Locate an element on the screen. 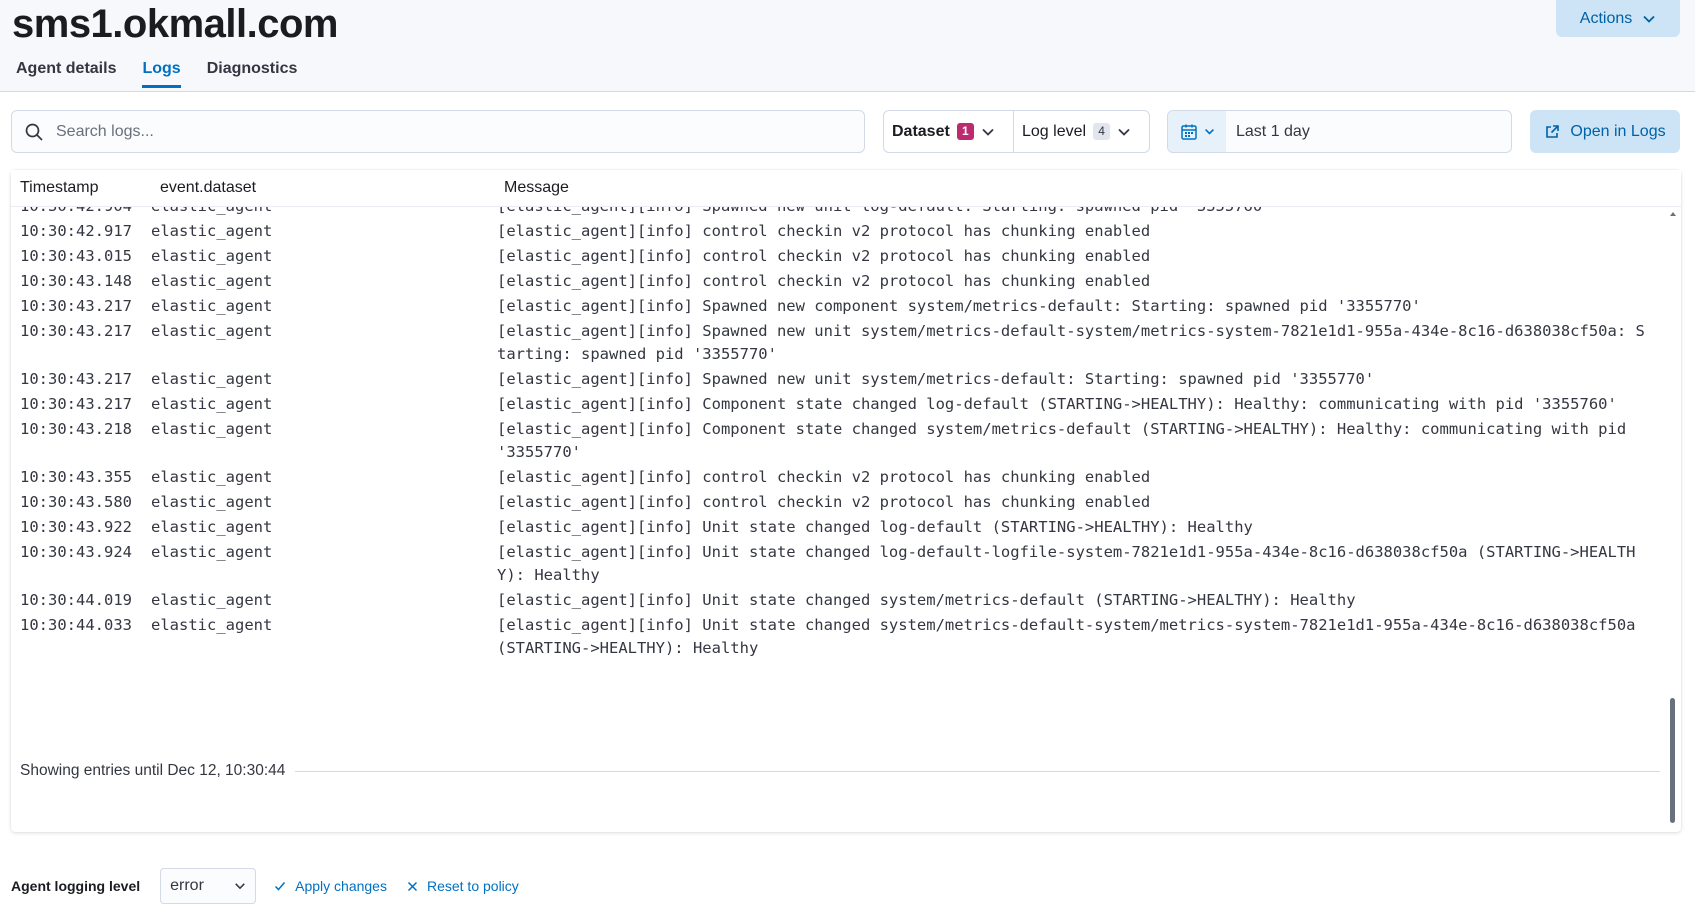 Image resolution: width=1695 pixels, height=908 pixels. dataset-filter-button: Dataset 1 is located at coordinates (948, 131).